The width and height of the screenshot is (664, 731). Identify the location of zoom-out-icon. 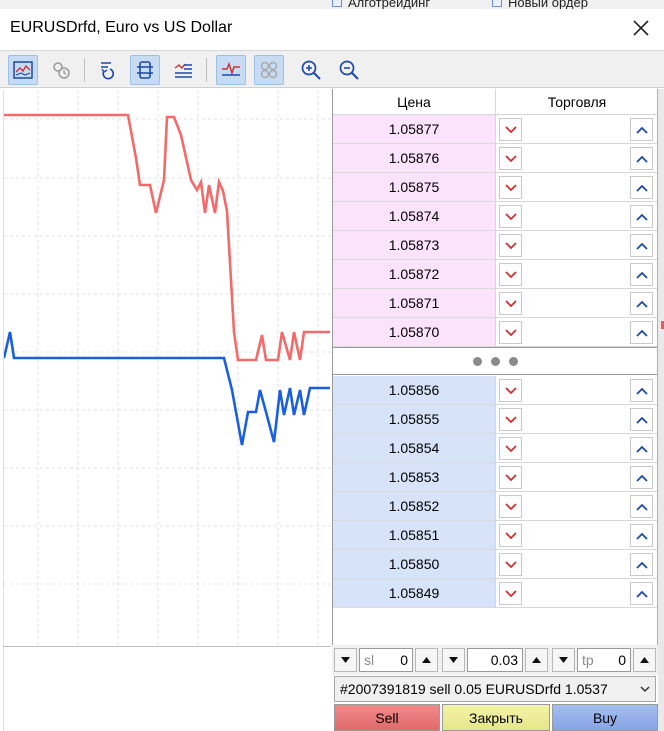
(349, 70).